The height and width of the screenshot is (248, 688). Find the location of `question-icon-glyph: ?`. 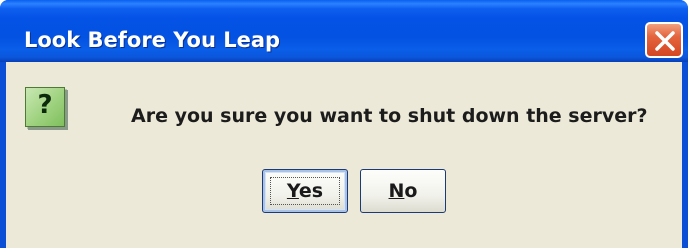

question-icon-glyph: ? is located at coordinates (45, 105).